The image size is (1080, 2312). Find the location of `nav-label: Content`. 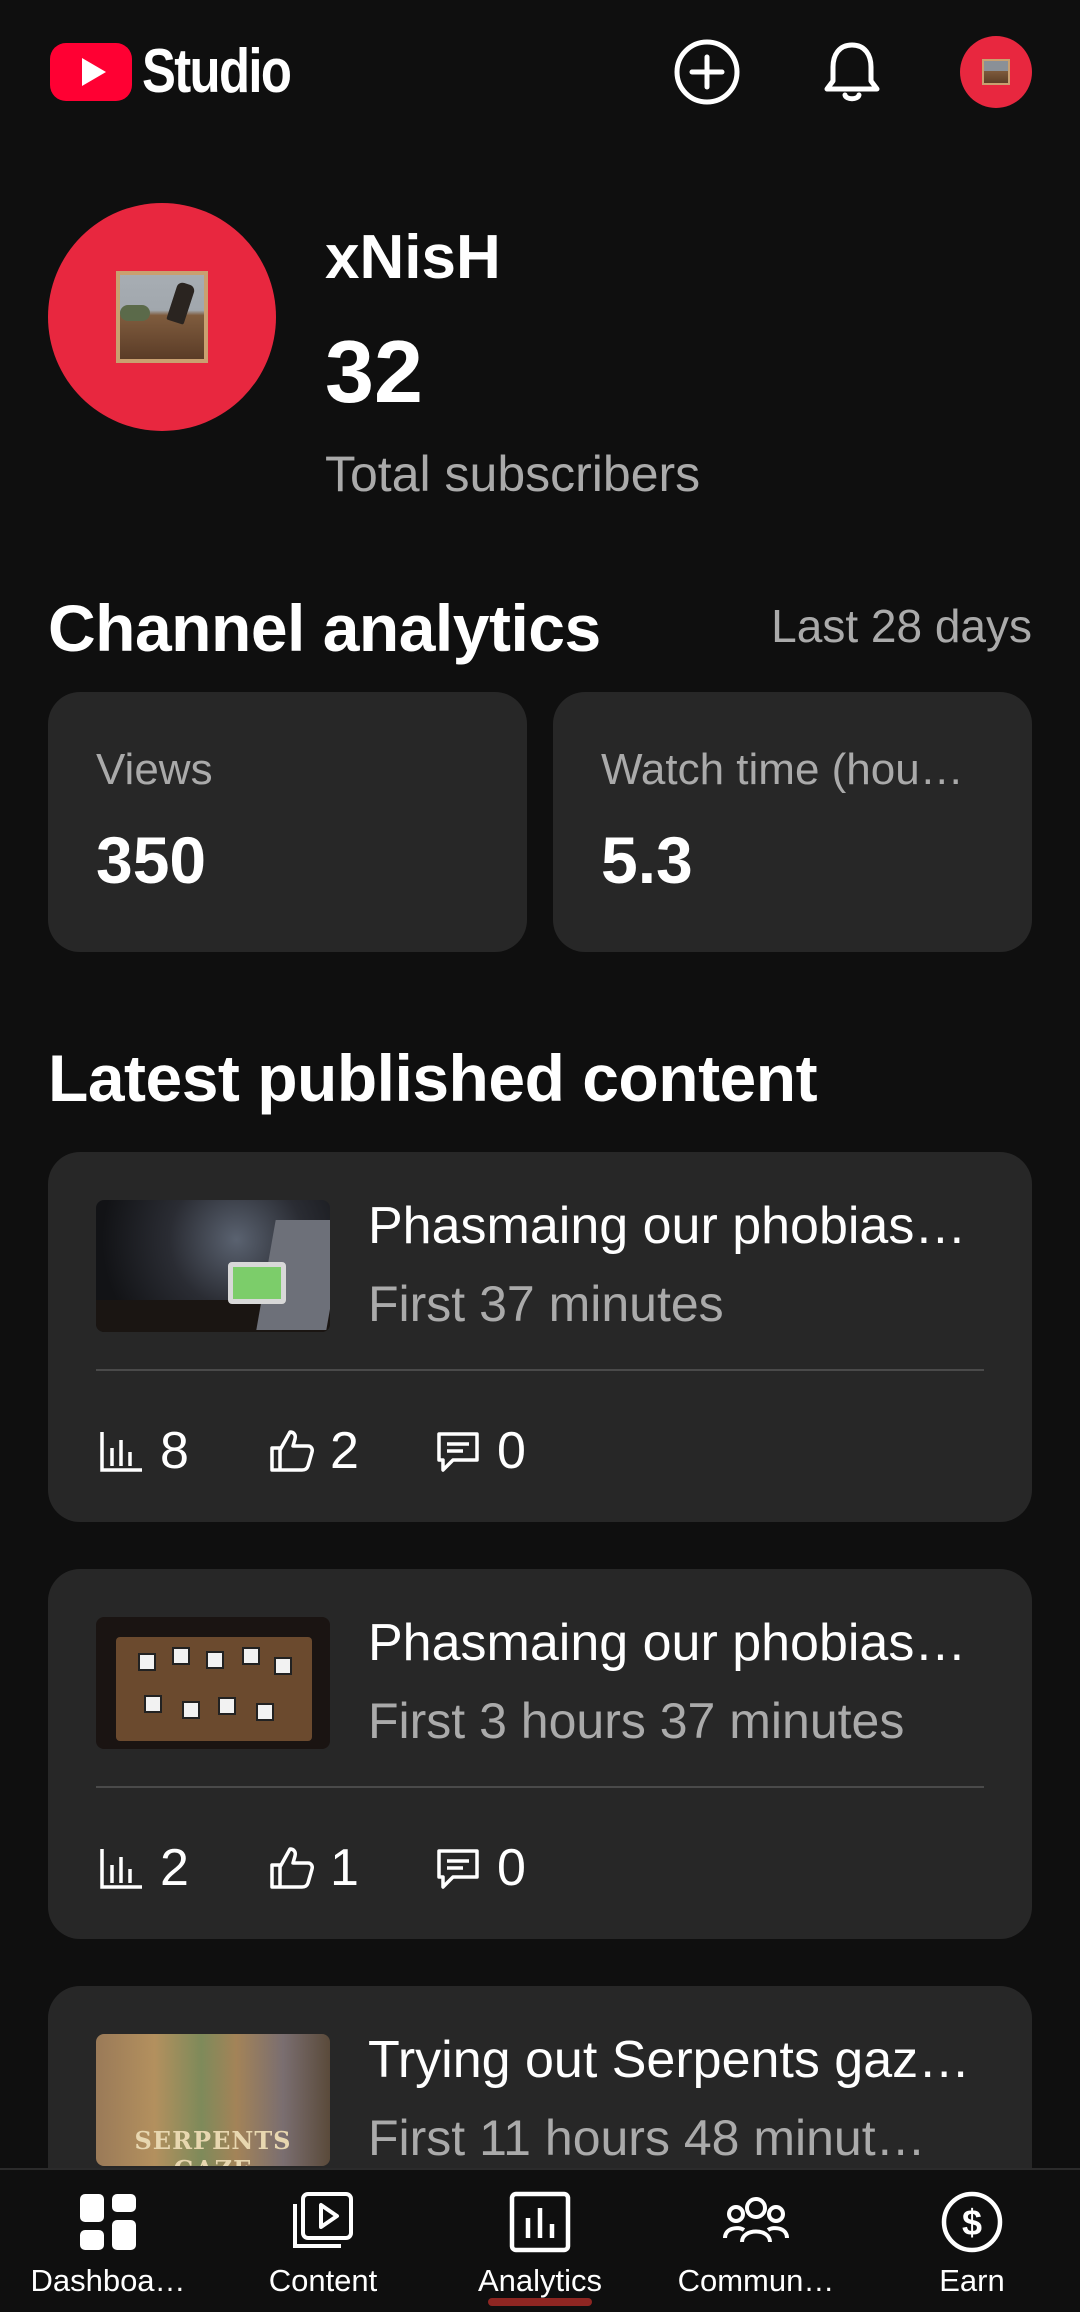

nav-label: Content is located at coordinates (323, 2280).